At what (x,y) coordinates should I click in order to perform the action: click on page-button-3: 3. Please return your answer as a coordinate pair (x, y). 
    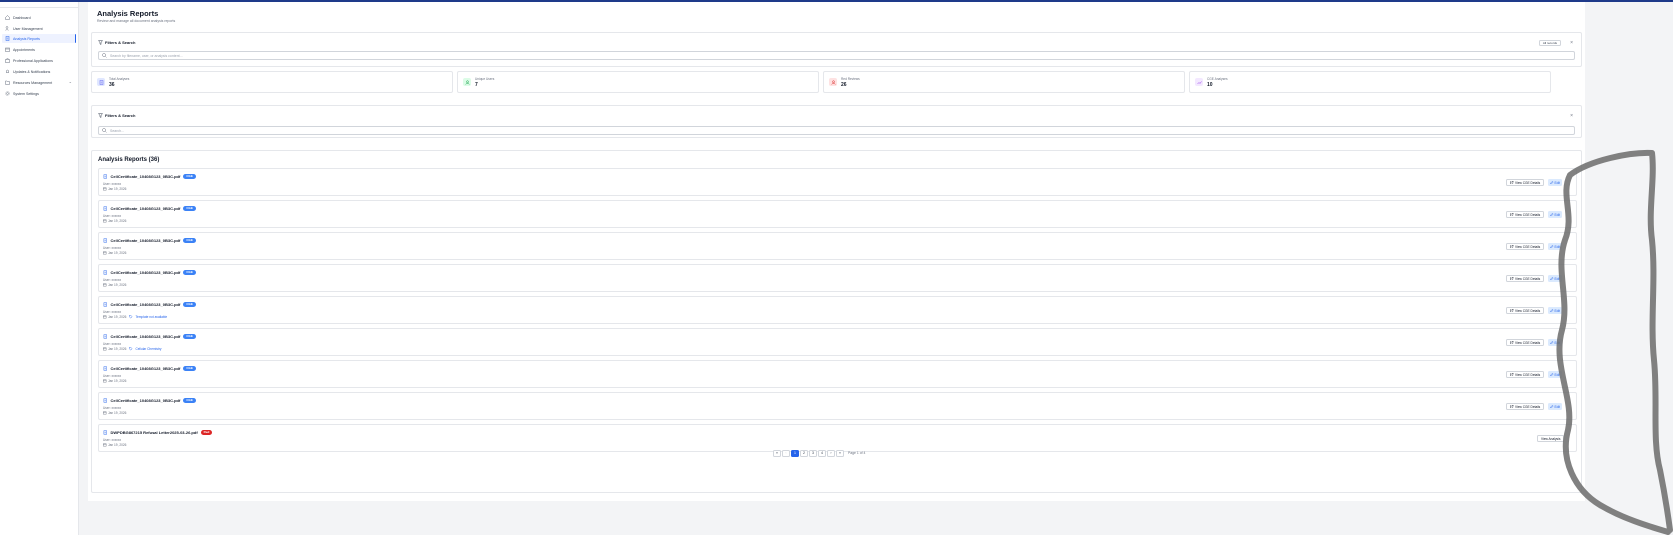
    Looking at the image, I should click on (813, 453).